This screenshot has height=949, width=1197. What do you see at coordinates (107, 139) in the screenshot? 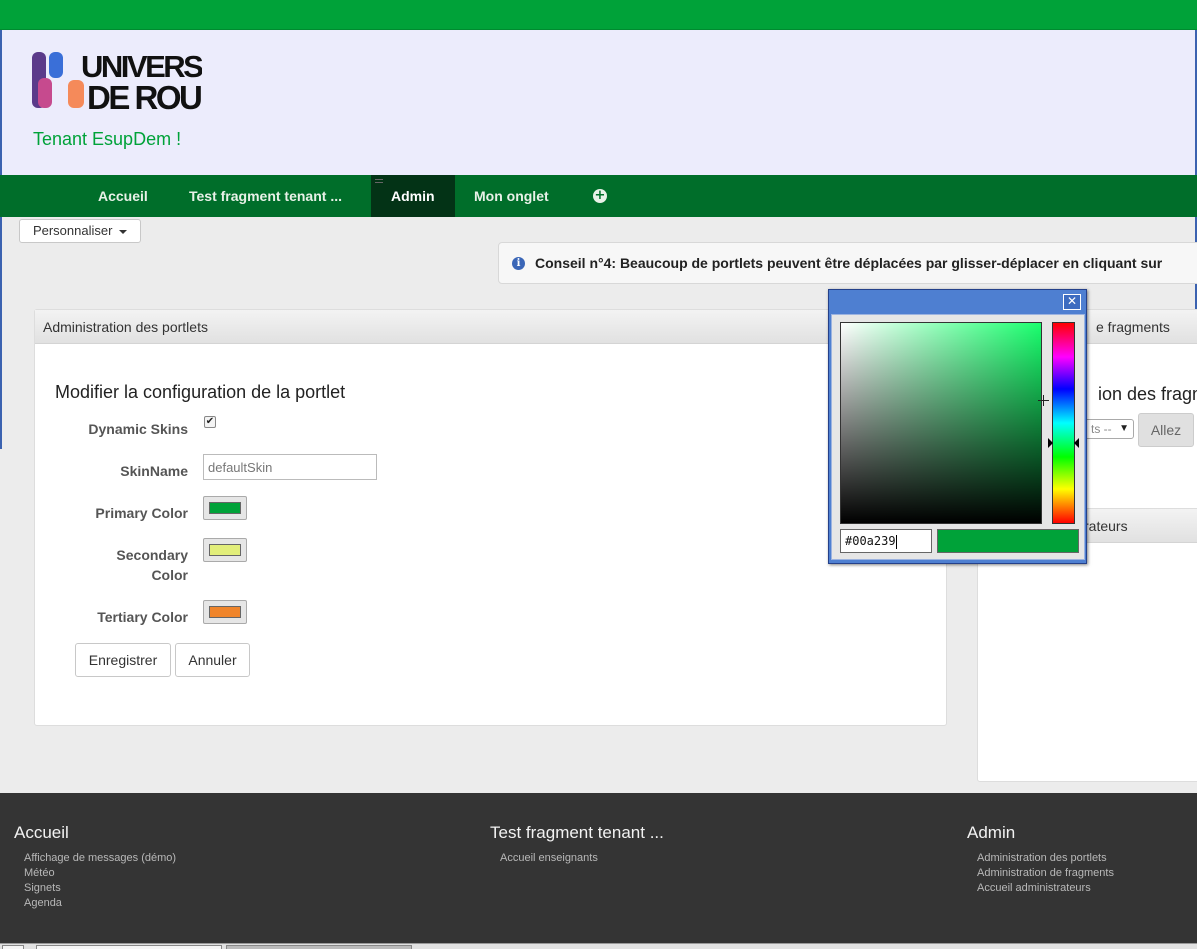
I see `tenant-title: Tenant EsupDem !` at bounding box center [107, 139].